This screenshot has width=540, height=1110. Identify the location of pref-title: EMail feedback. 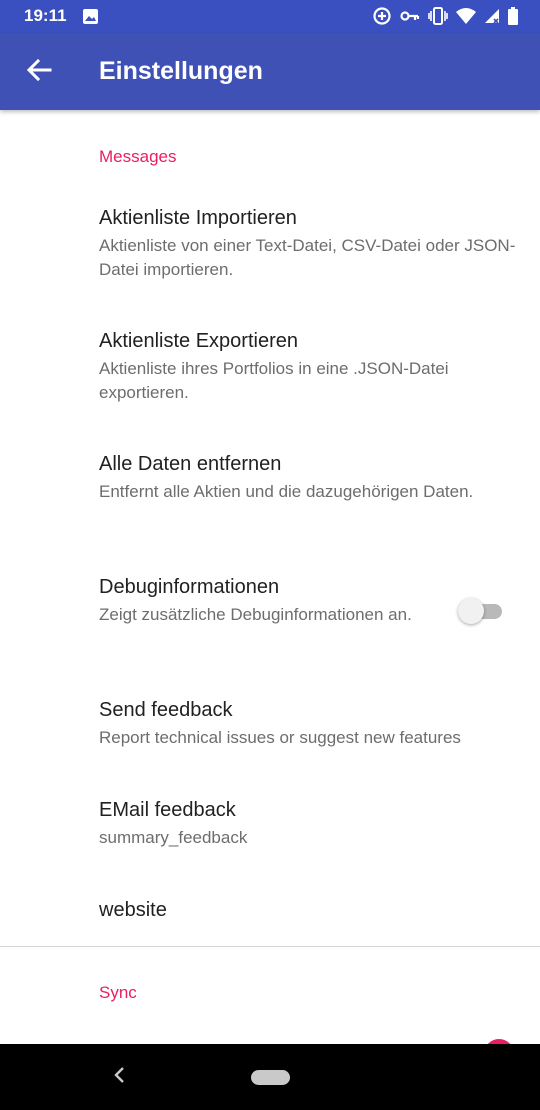
(167, 810).